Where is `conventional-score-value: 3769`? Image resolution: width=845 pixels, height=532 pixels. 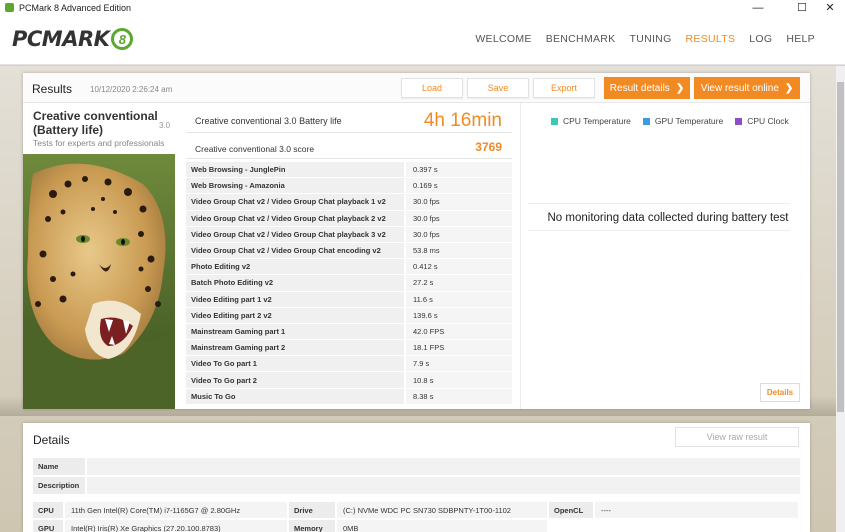 conventional-score-value: 3769 is located at coordinates (488, 147).